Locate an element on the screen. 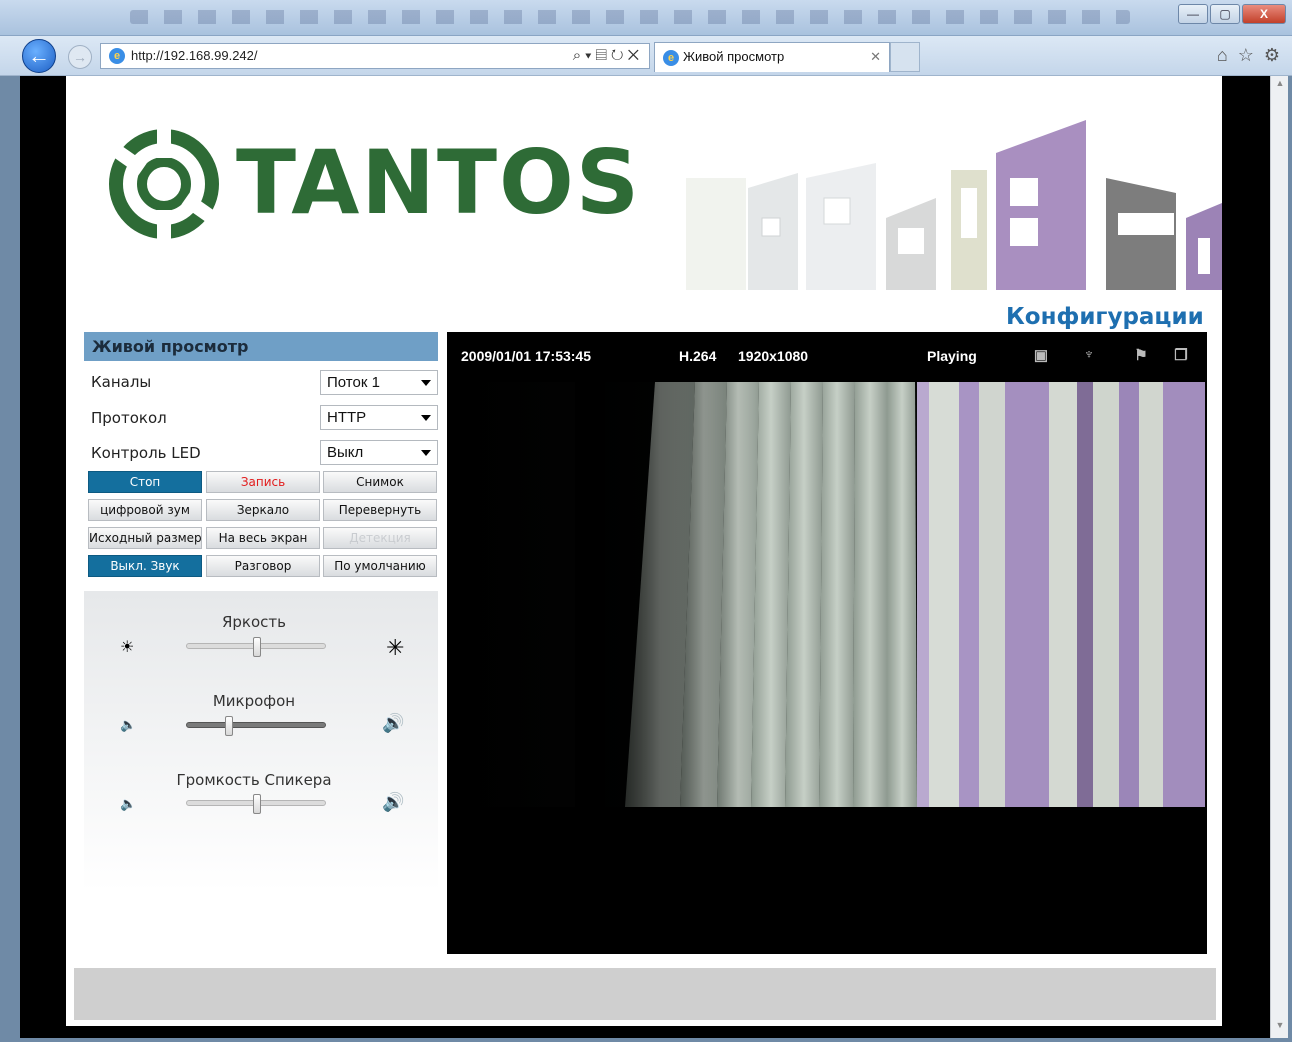  sun-small-icon: ☀ is located at coordinates (127, 647).